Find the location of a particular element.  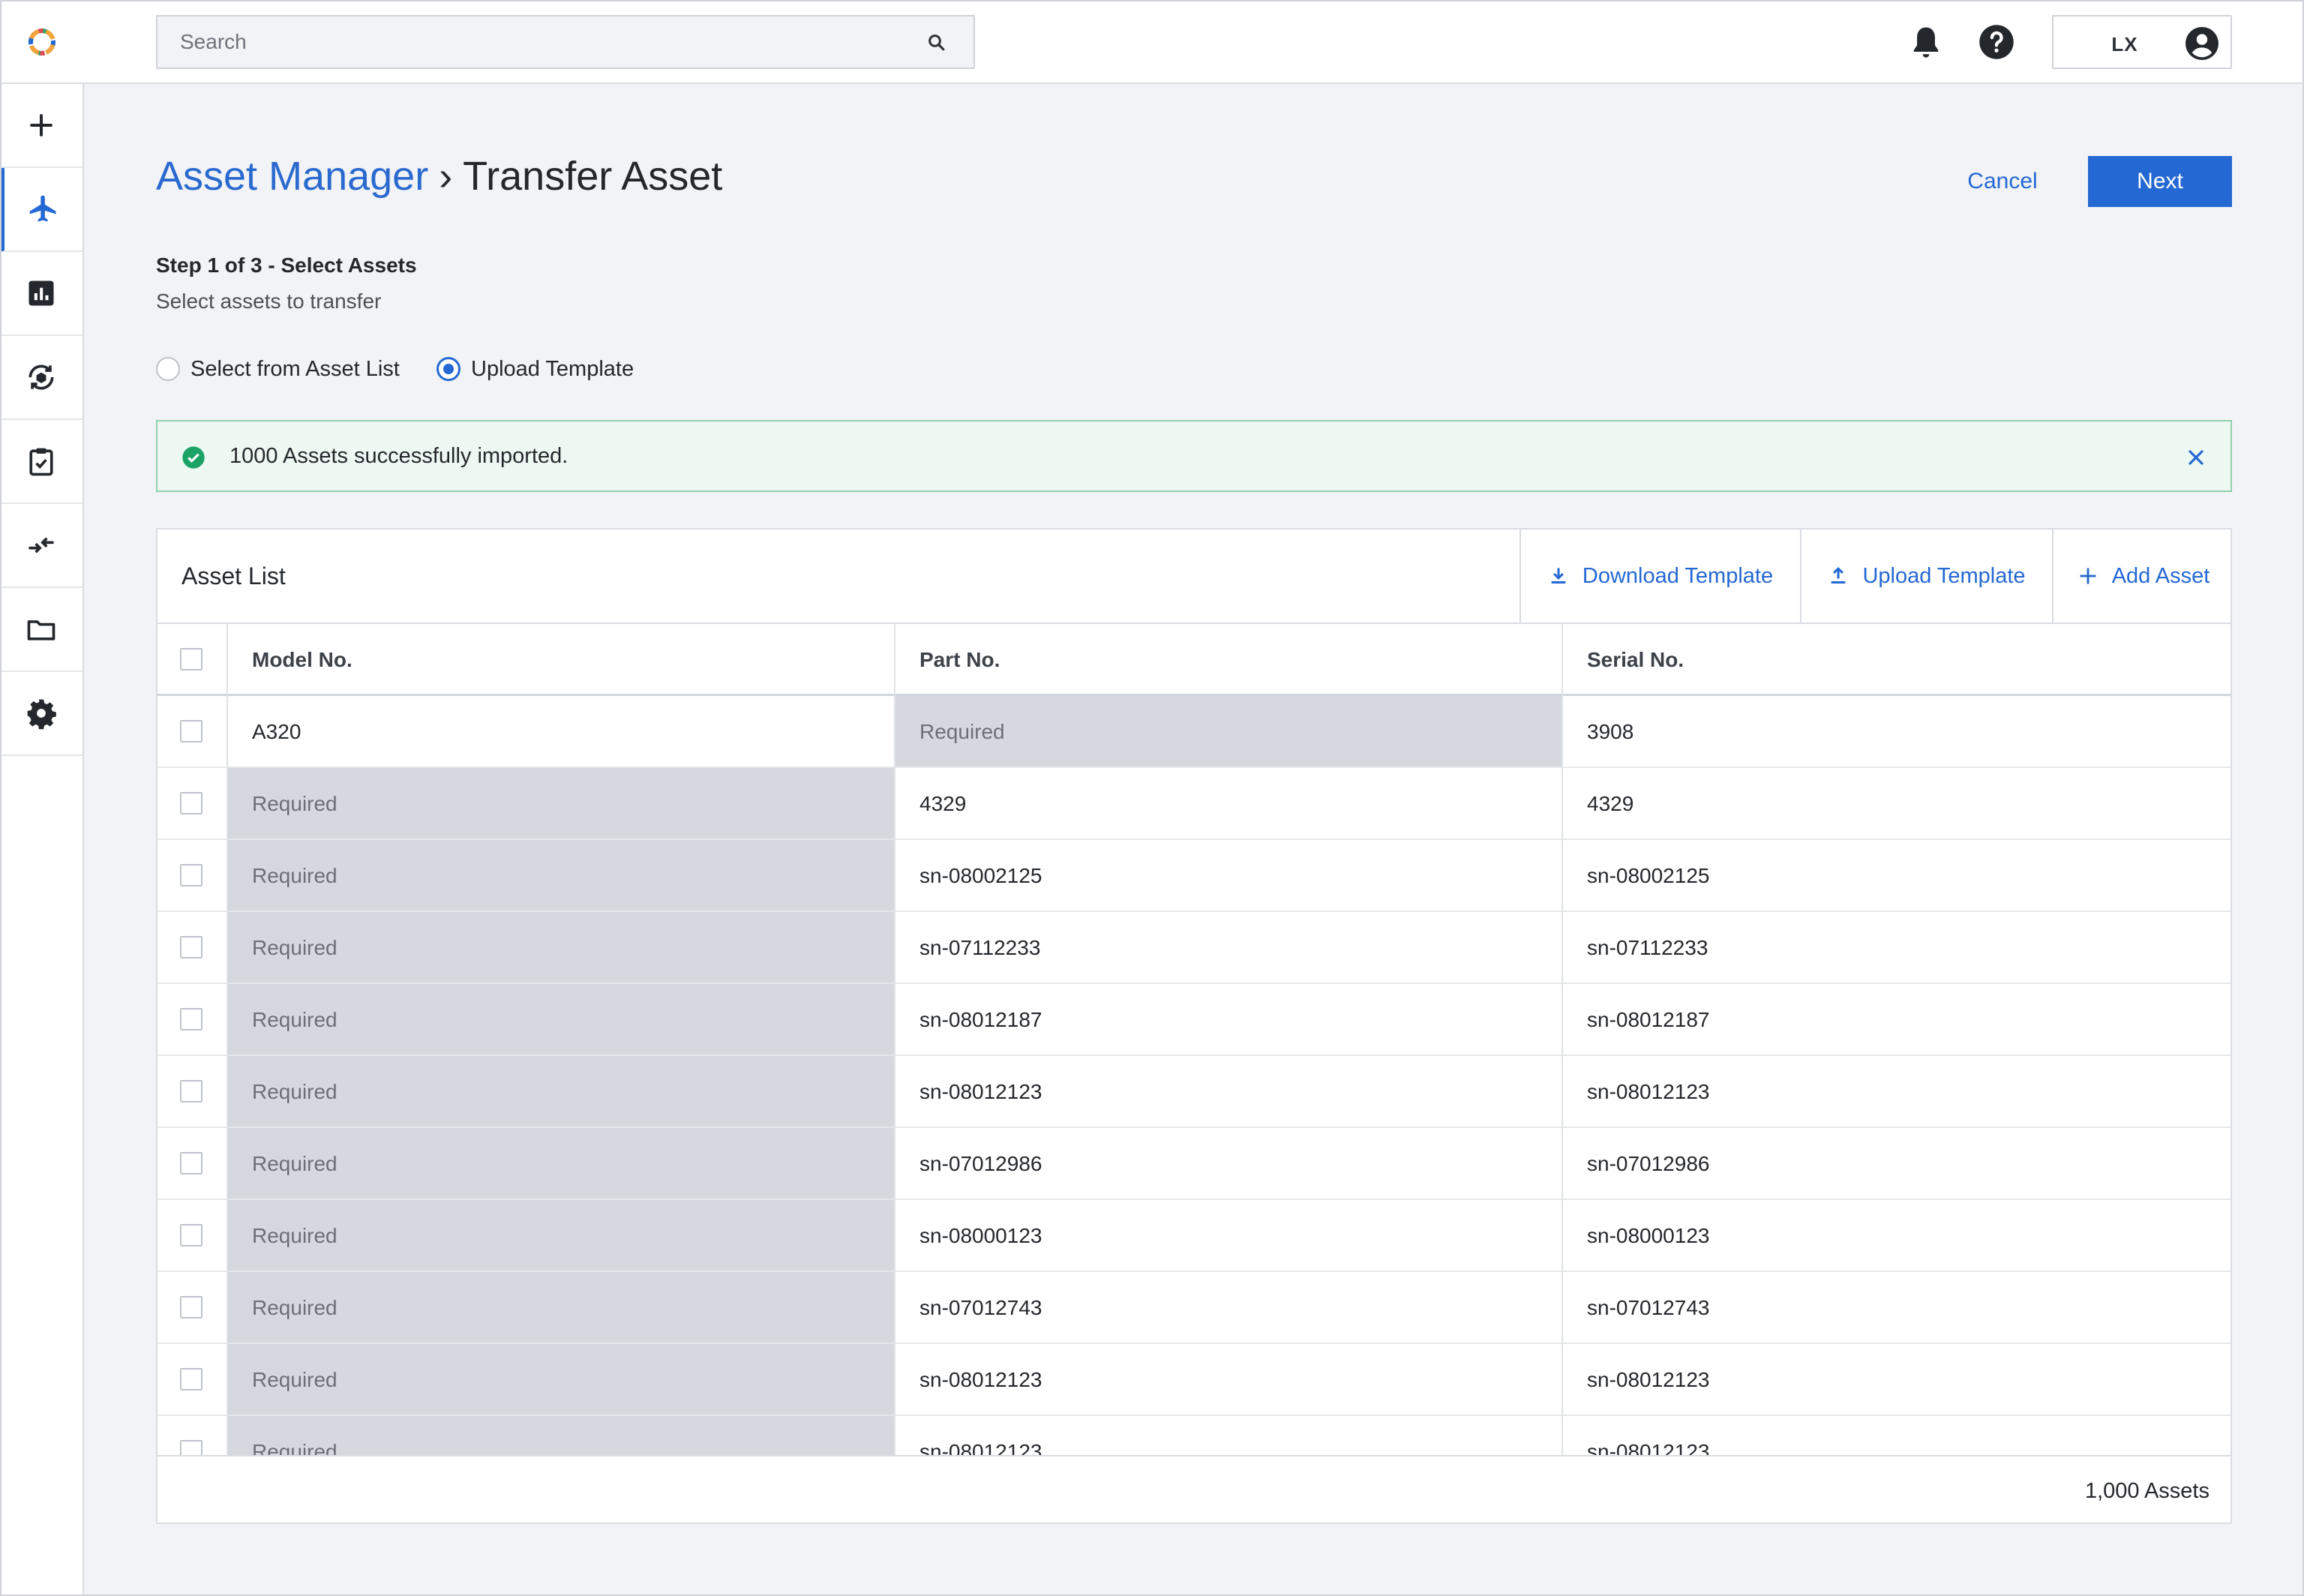

radio-select-from-asset-list: Select from Asset List is located at coordinates (278, 369).